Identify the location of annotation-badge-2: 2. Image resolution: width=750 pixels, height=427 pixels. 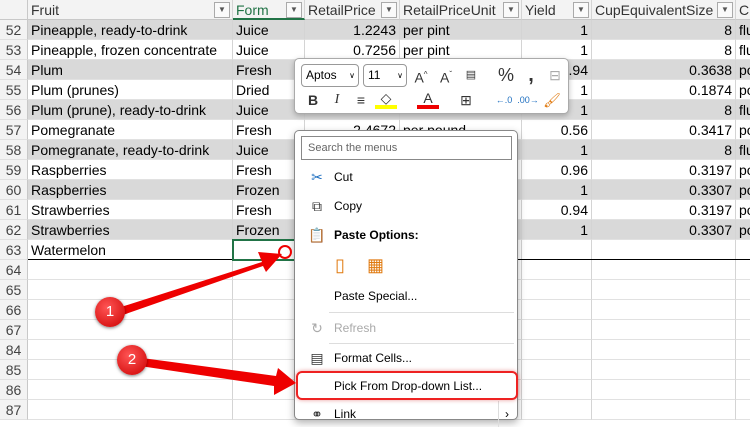
(132, 360).